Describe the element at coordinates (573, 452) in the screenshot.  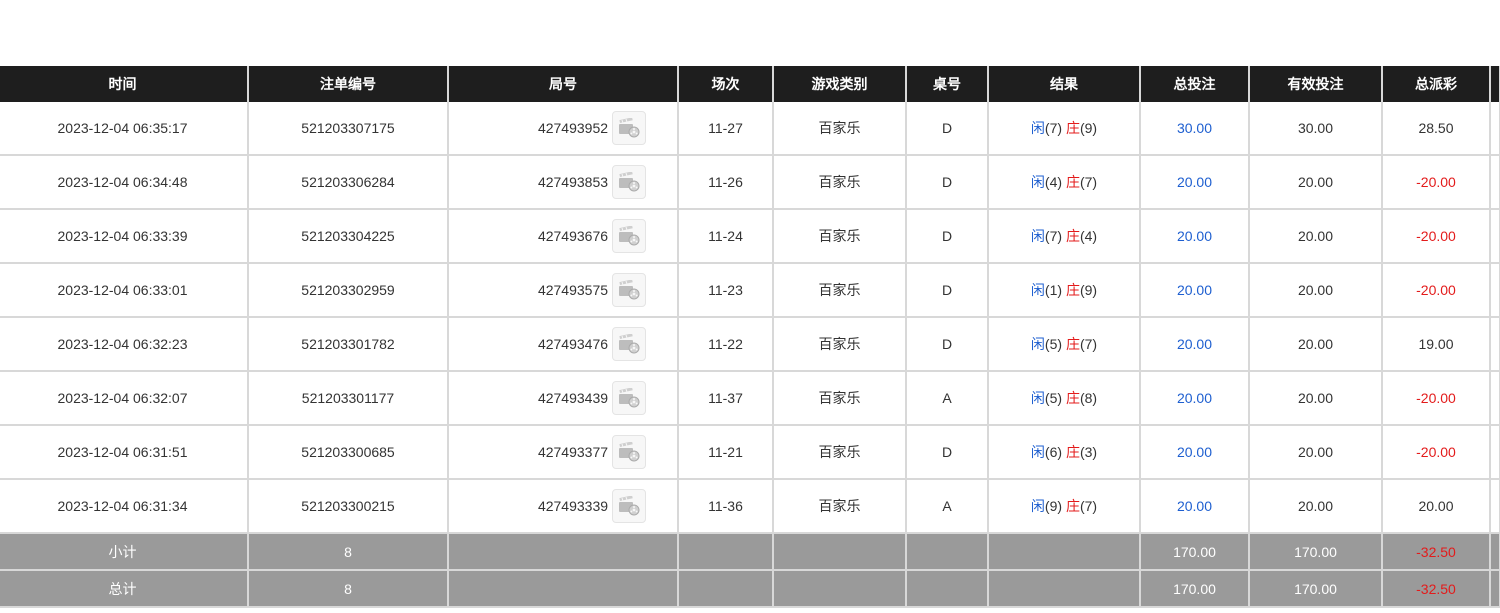
I see `round-number: 427493377` at that location.